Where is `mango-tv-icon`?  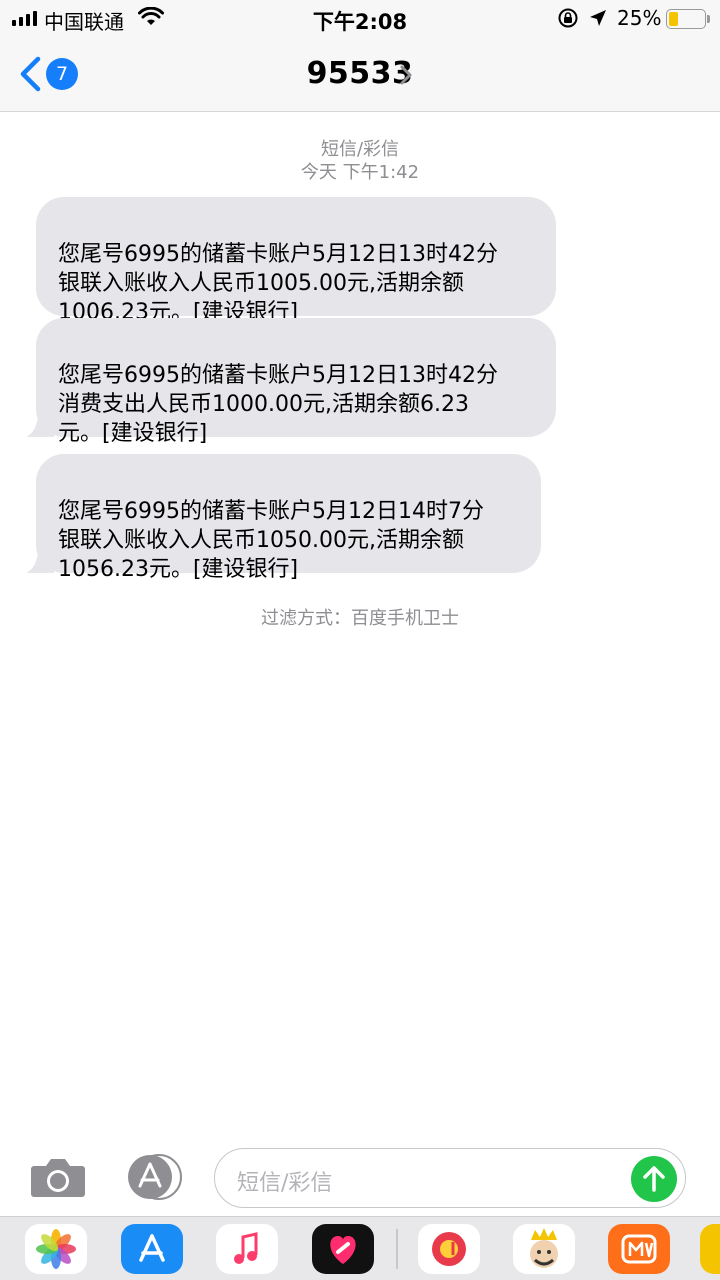
mango-tv-icon is located at coordinates (639, 1249).